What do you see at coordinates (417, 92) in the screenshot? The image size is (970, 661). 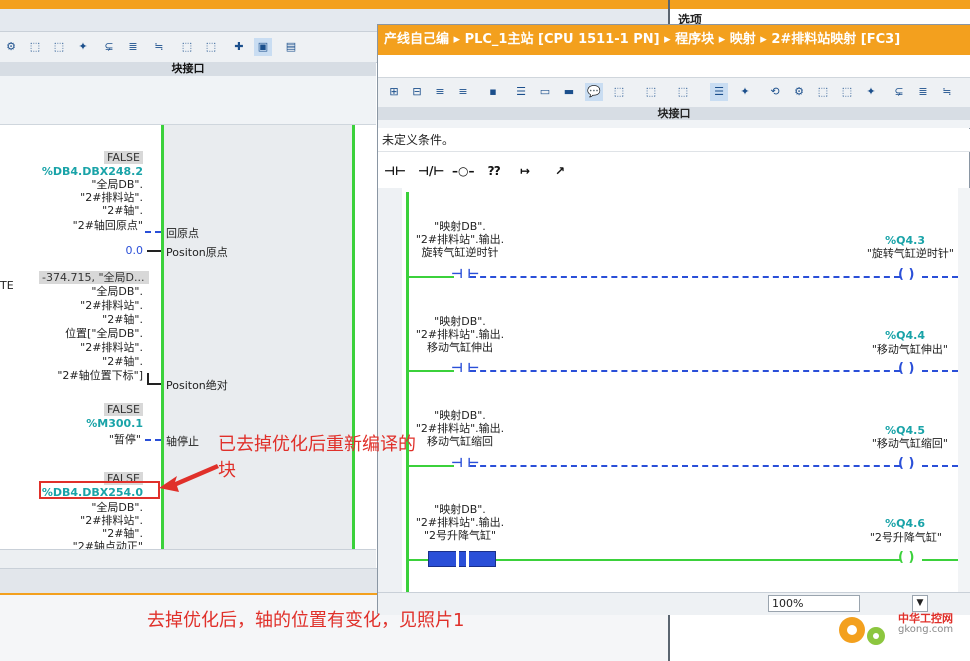 I see `network-delete-icon: ⊟` at bounding box center [417, 92].